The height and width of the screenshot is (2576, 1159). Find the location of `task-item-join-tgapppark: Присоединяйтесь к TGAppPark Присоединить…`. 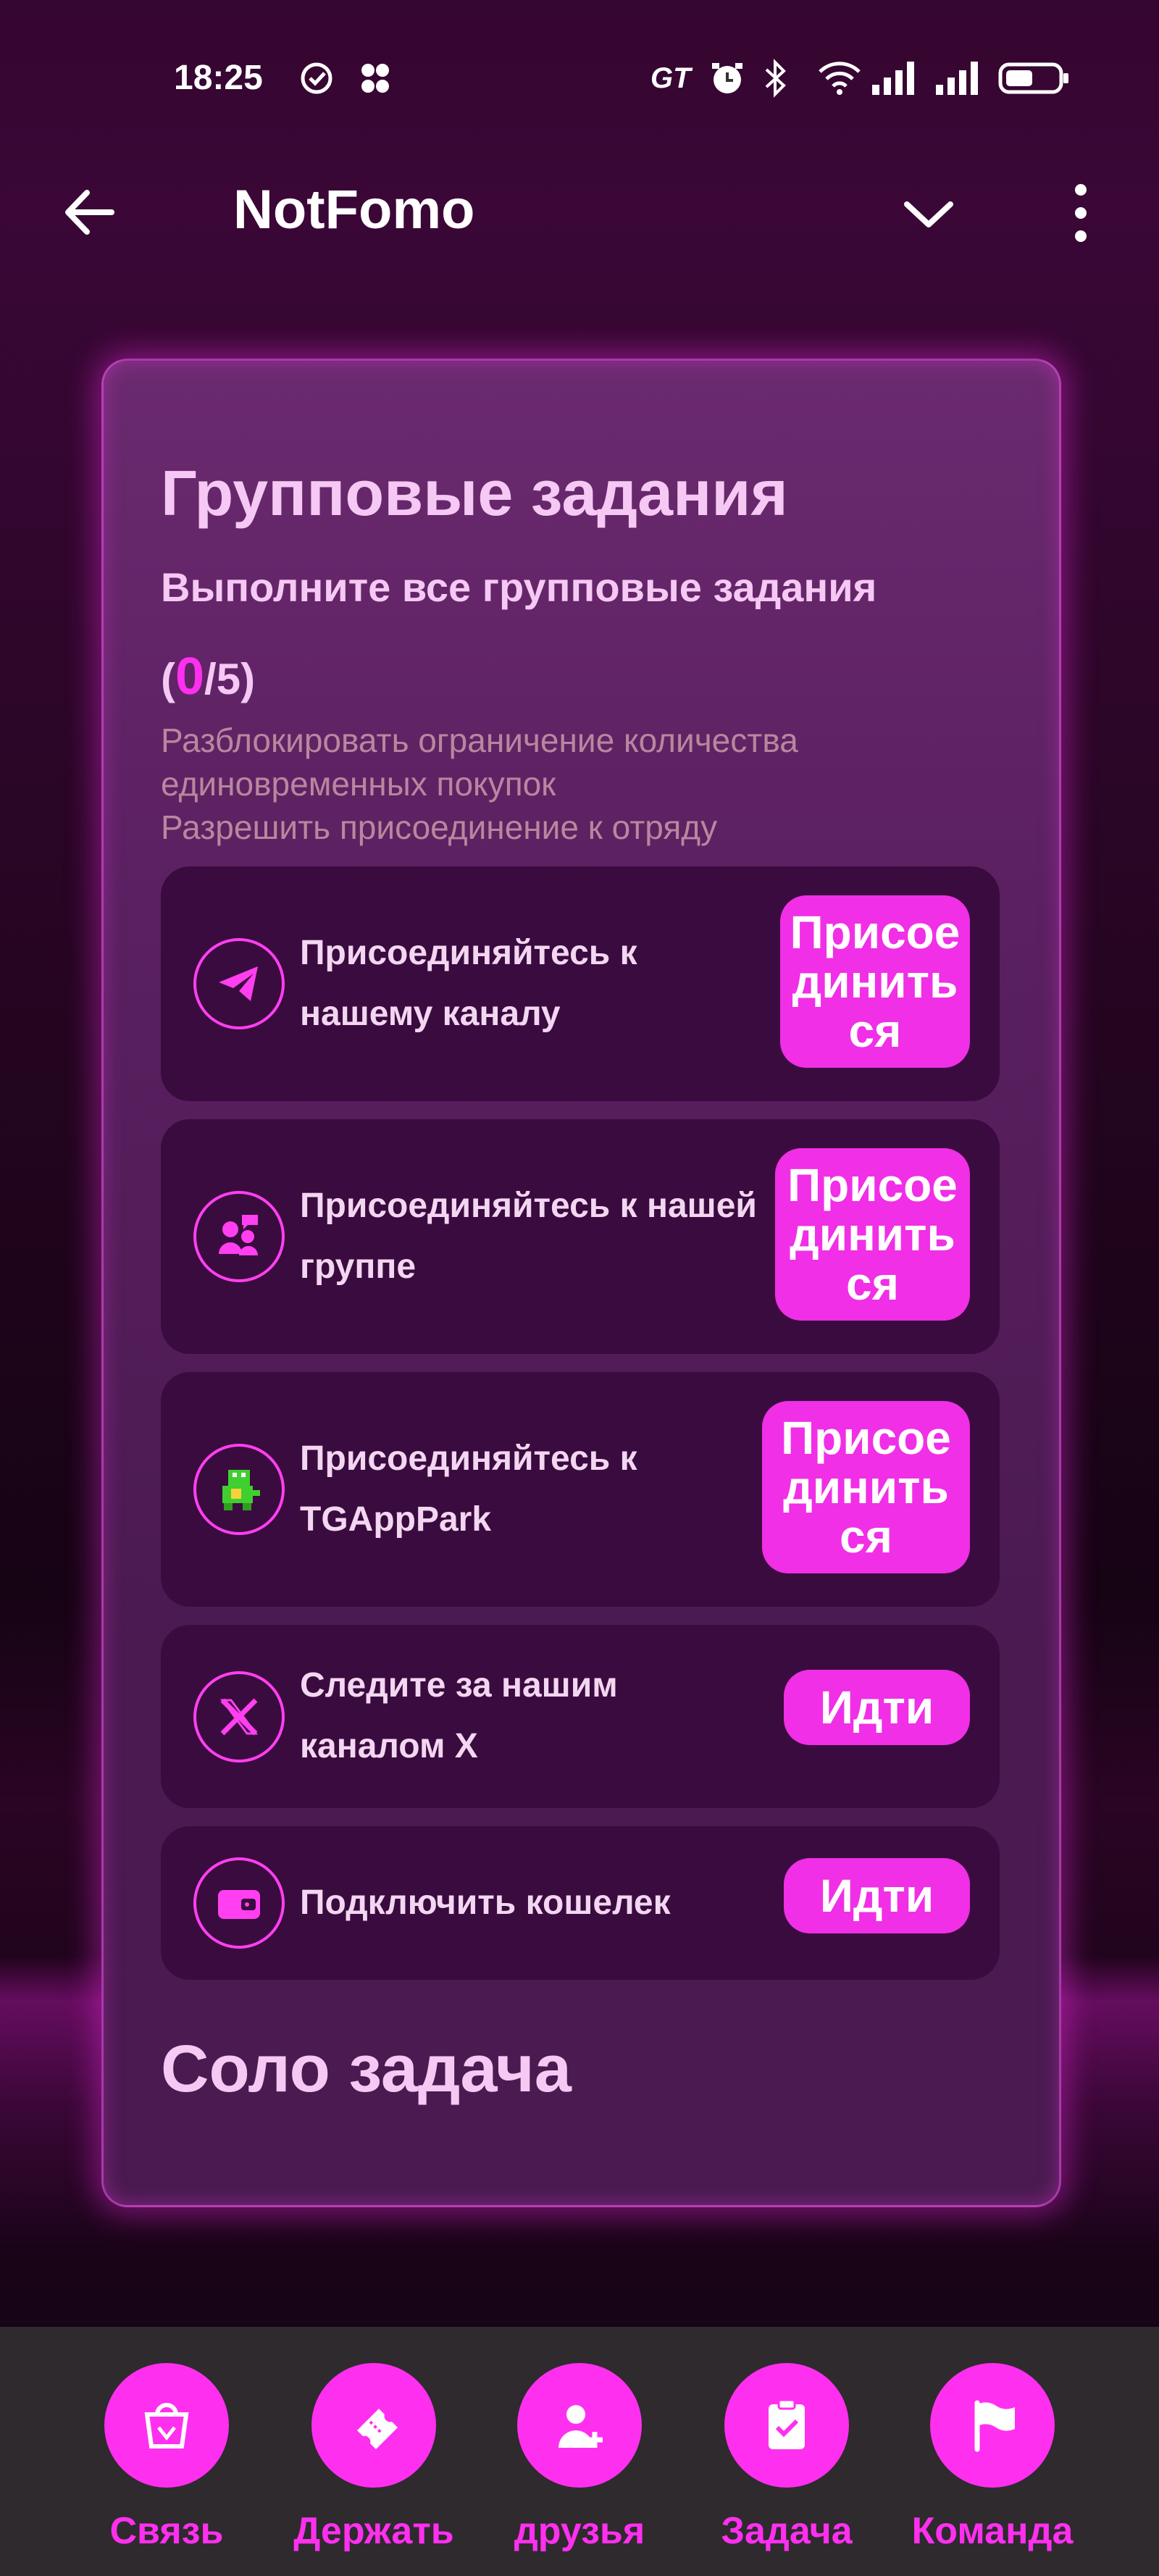

task-item-join-tgapppark: Присоединяйтесь к TGAppPark Присоединить… is located at coordinates (580, 1489).